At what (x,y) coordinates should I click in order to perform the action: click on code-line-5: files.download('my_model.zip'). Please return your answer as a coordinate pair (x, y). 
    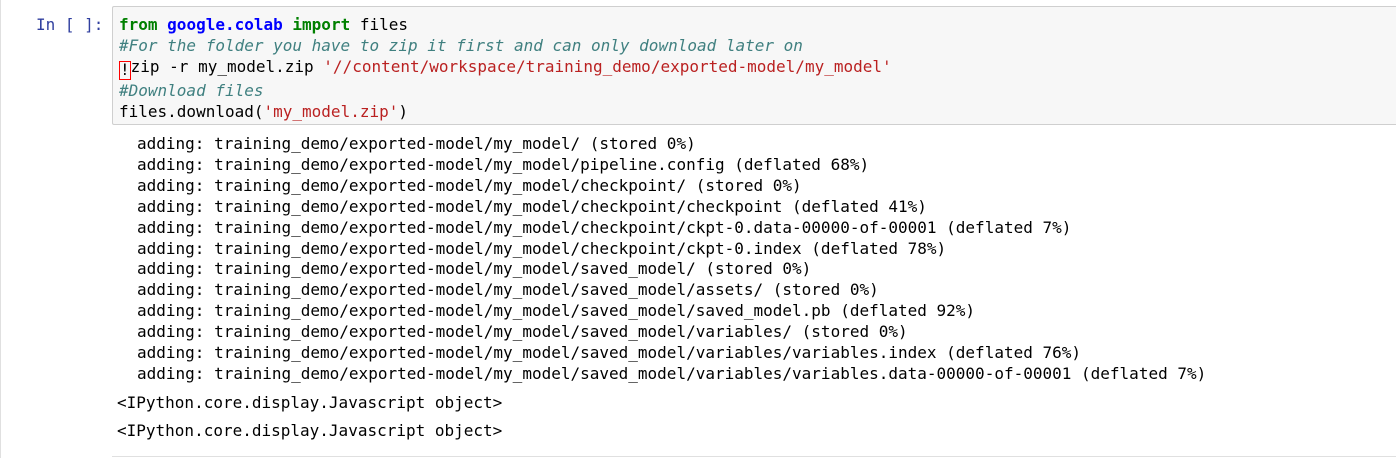
    Looking at the image, I should click on (263, 111).